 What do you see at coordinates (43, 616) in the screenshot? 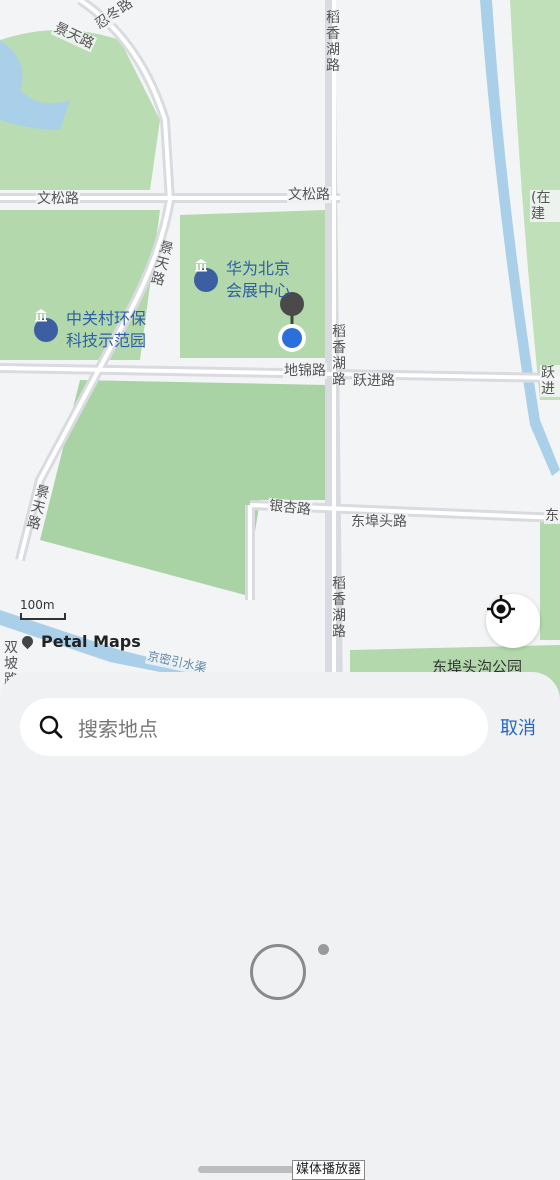
I see `scale-bar` at bounding box center [43, 616].